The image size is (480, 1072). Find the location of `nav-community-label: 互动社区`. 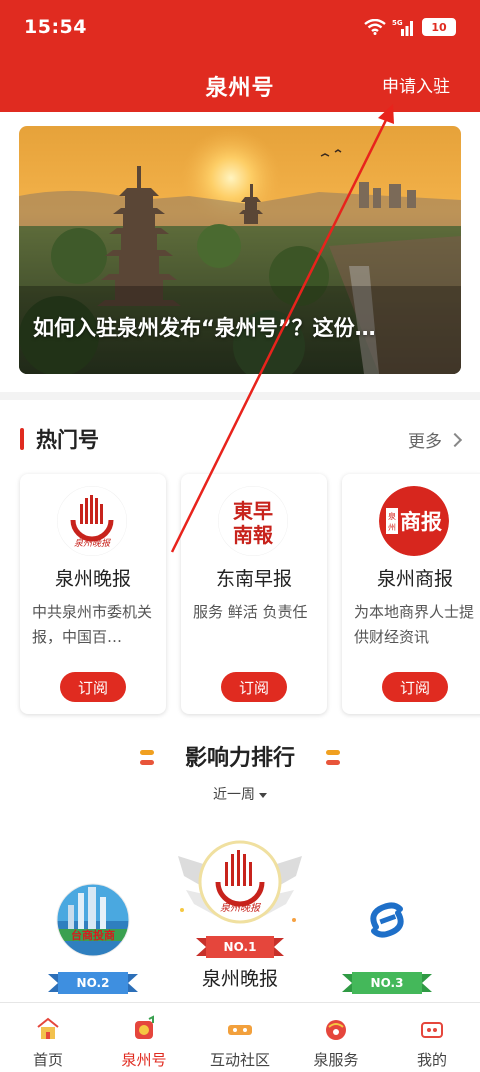

nav-community-label: 互动社区 is located at coordinates (239, 1060).